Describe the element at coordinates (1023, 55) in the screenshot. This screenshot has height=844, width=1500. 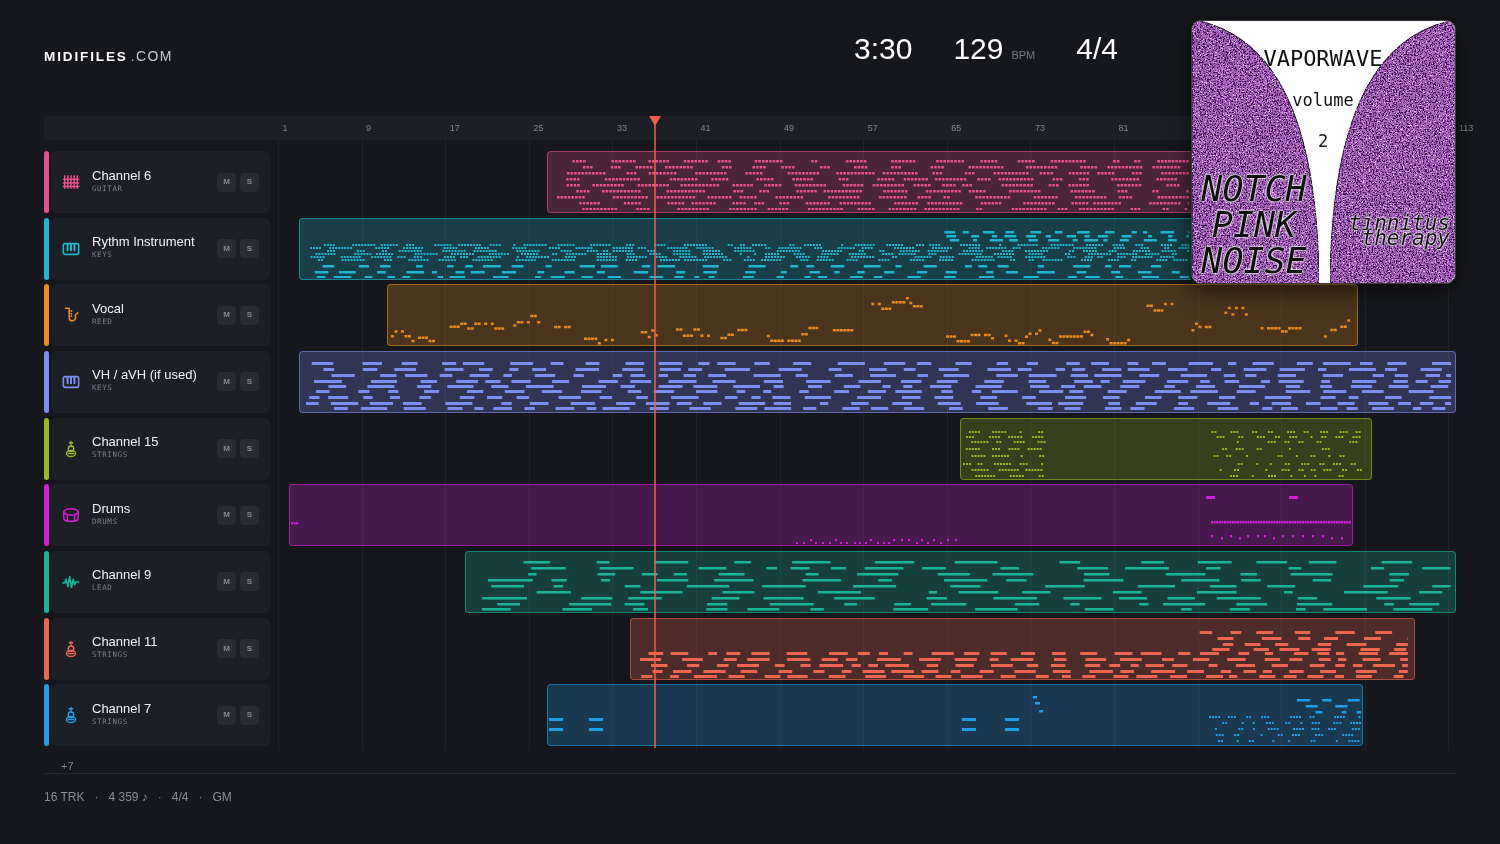
I see `tempo-unit: BPM` at that location.